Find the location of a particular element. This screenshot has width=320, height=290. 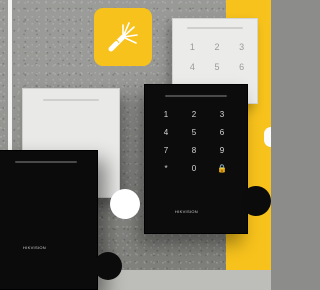

white-keypad: 1 2 3 4 5 6 is located at coordinates (217, 57).